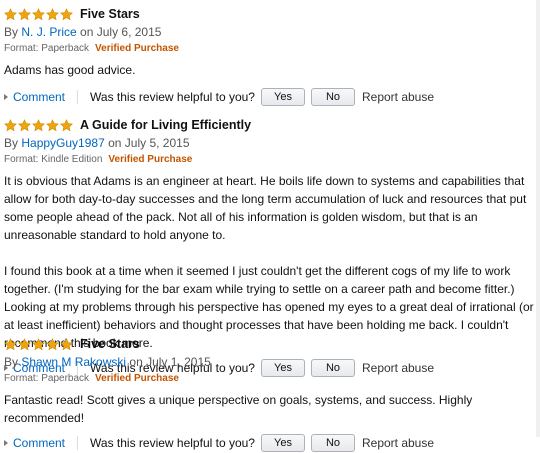  What do you see at coordinates (165, 125) in the screenshot?
I see `review-title: A Guide for Living Efficiently` at bounding box center [165, 125].